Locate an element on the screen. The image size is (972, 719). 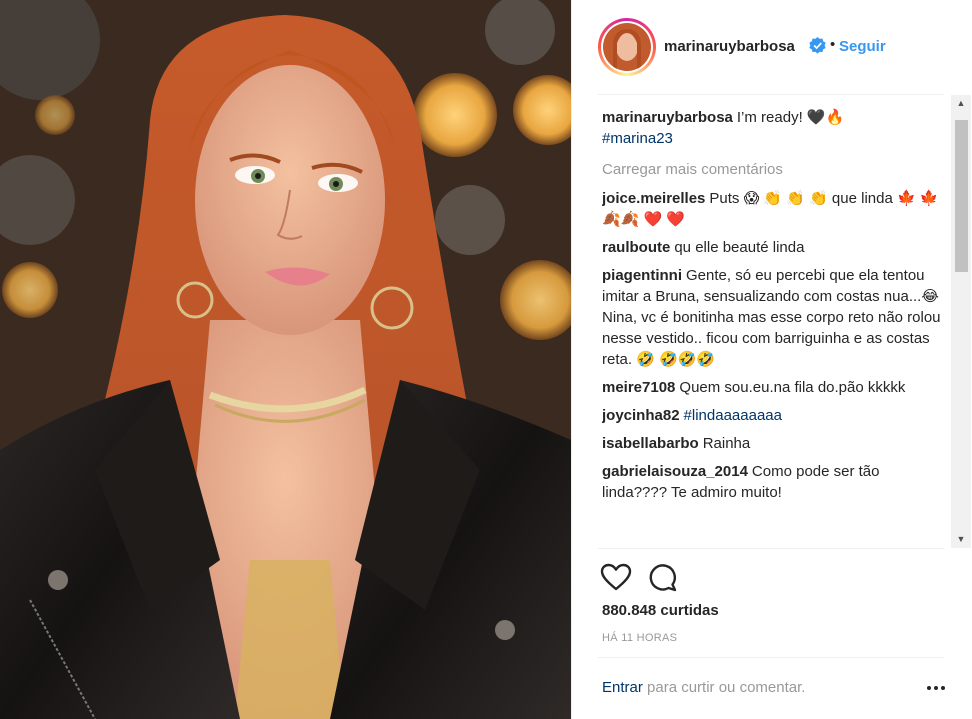
comment-item: raulboute qu elle beauté linda is located at coordinates (775, 247).